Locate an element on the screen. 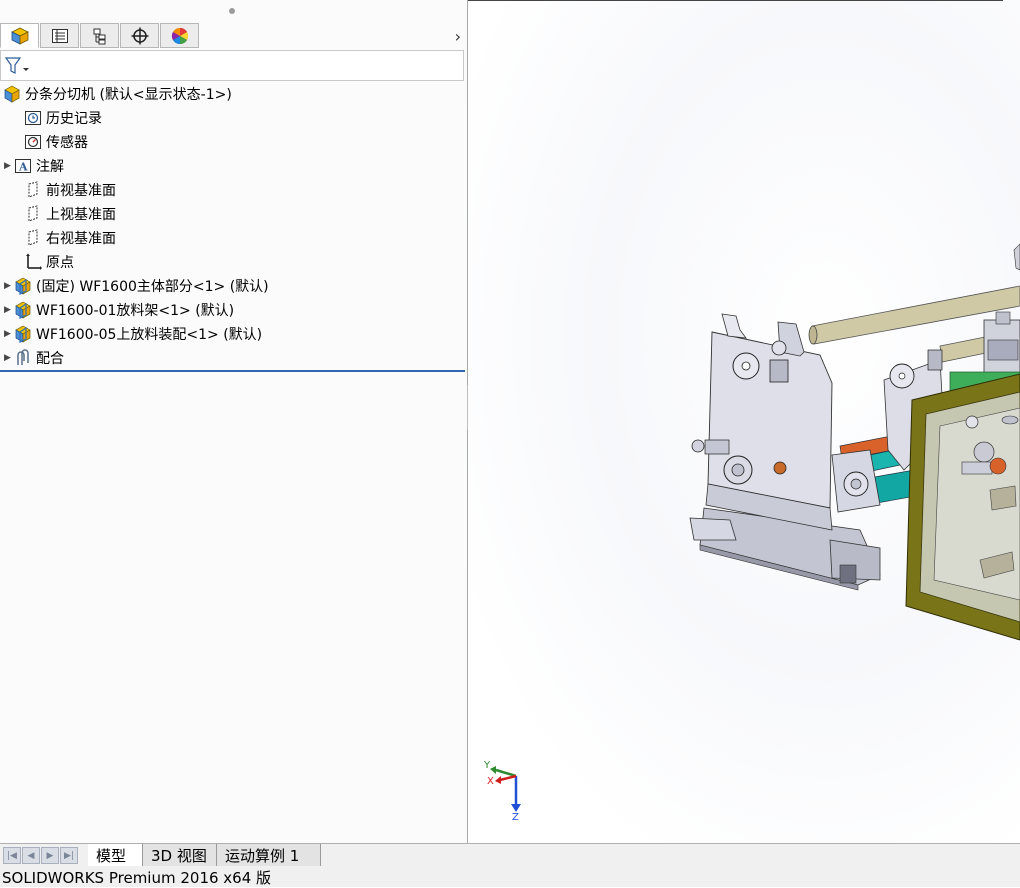 Image resolution: width=1020 pixels, height=888 pixels. panel-grip-icon is located at coordinates (232, 11).